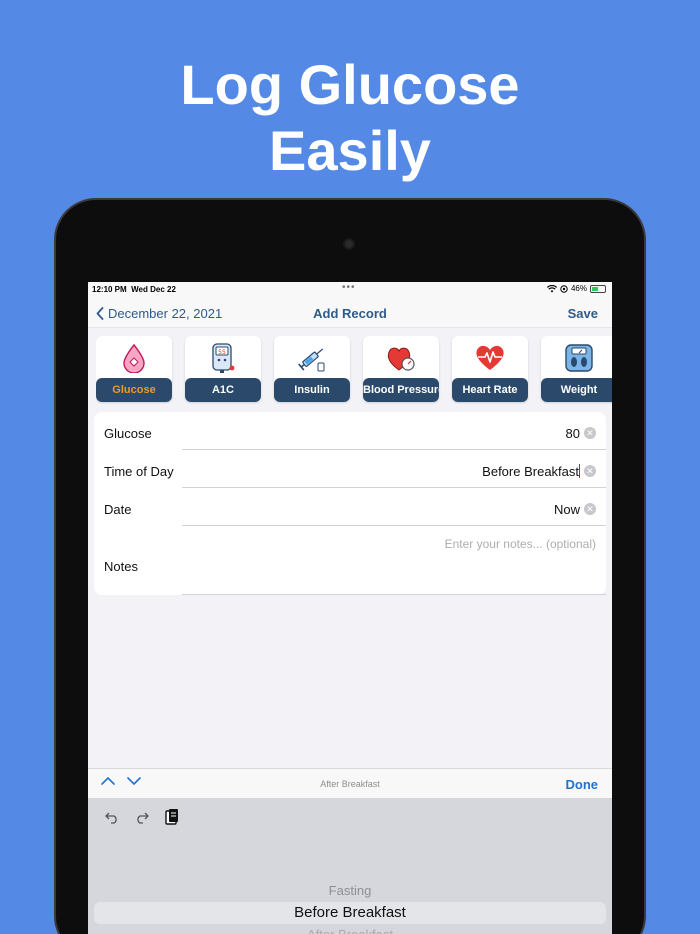 The image size is (700, 934). What do you see at coordinates (223, 390) in the screenshot?
I see `category-label: A1C` at bounding box center [223, 390].